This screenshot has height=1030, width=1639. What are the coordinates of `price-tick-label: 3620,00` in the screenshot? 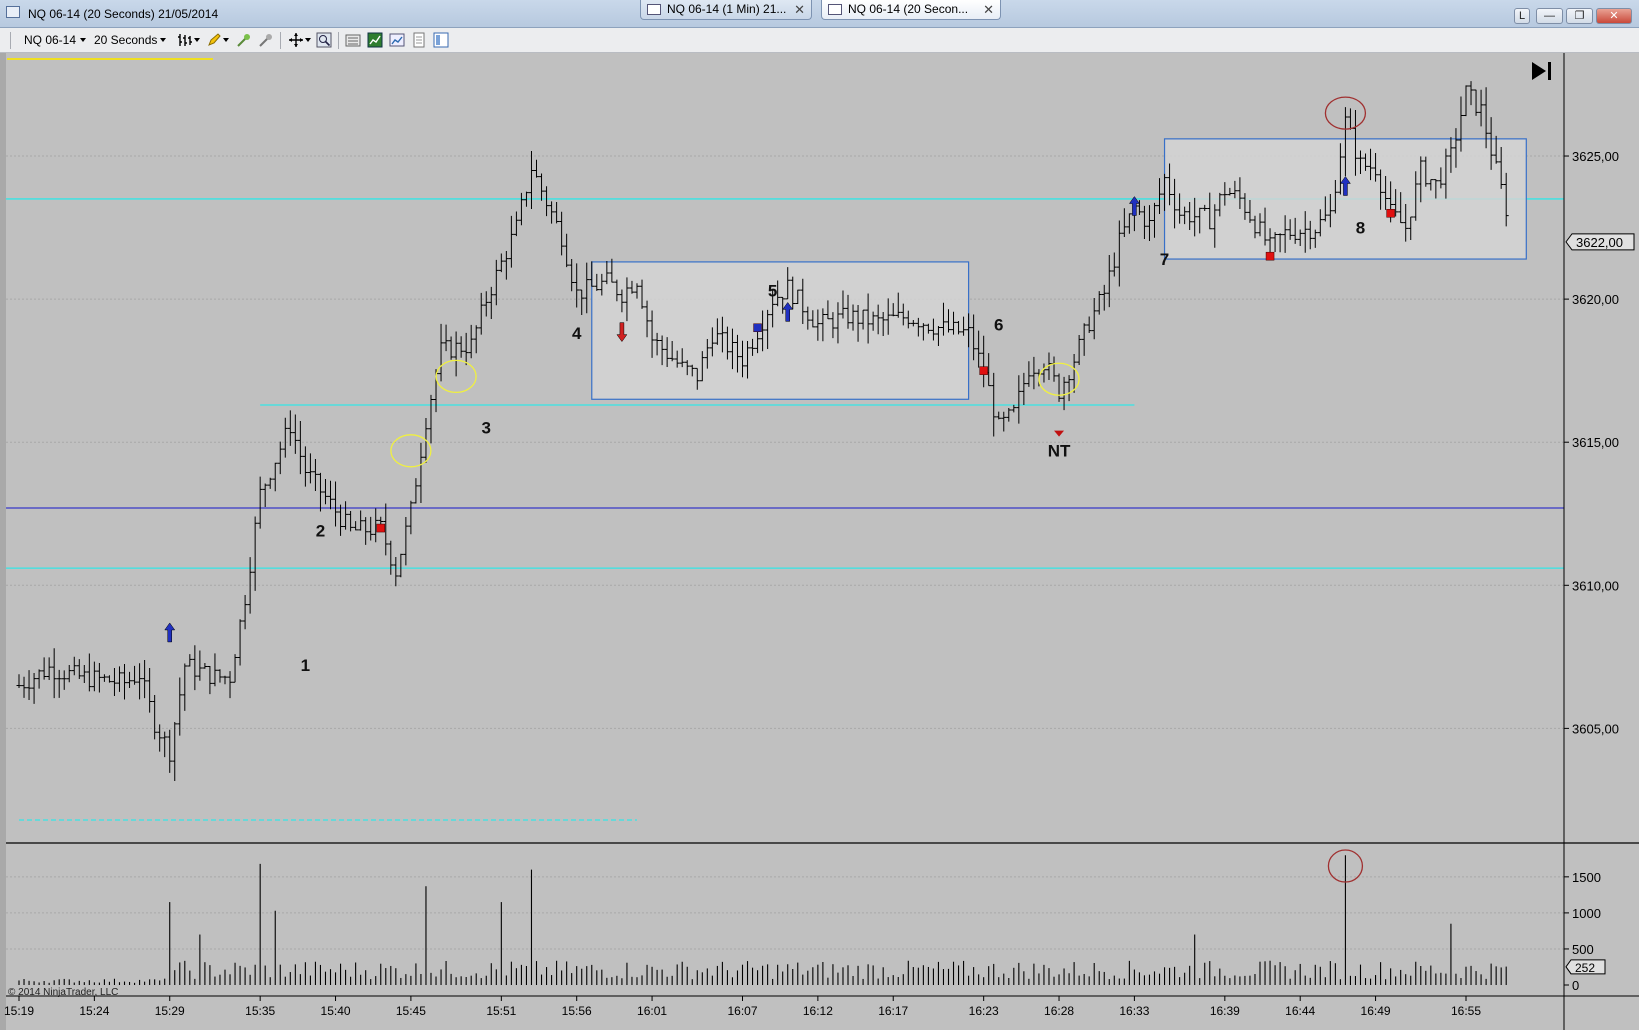 It's located at (1595, 299).